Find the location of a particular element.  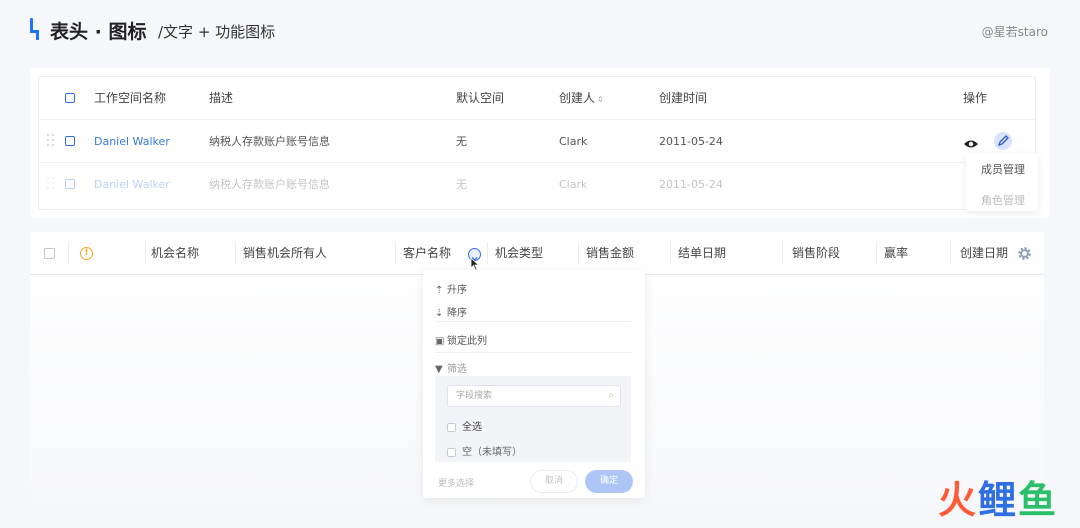

select-all-option: 全选 is located at coordinates (464, 425).